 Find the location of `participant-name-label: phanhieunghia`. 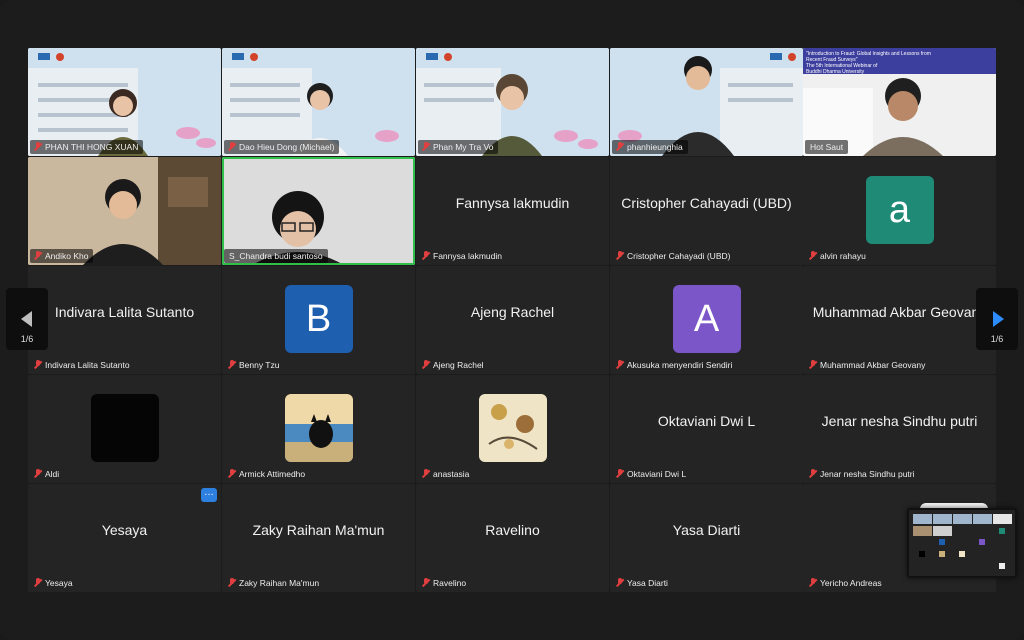

participant-name-label: phanhieunghia is located at coordinates (650, 147).